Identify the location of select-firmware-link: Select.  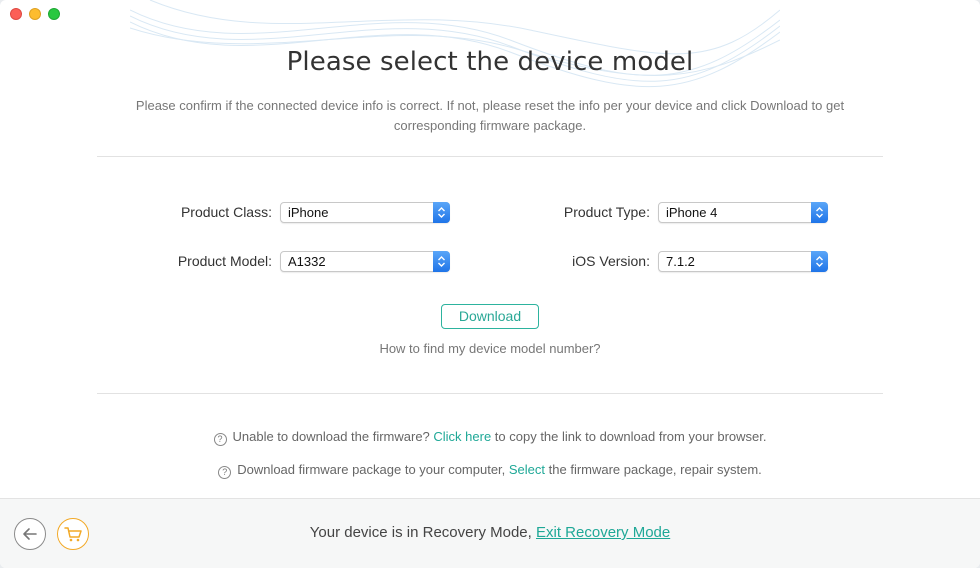
(527, 469).